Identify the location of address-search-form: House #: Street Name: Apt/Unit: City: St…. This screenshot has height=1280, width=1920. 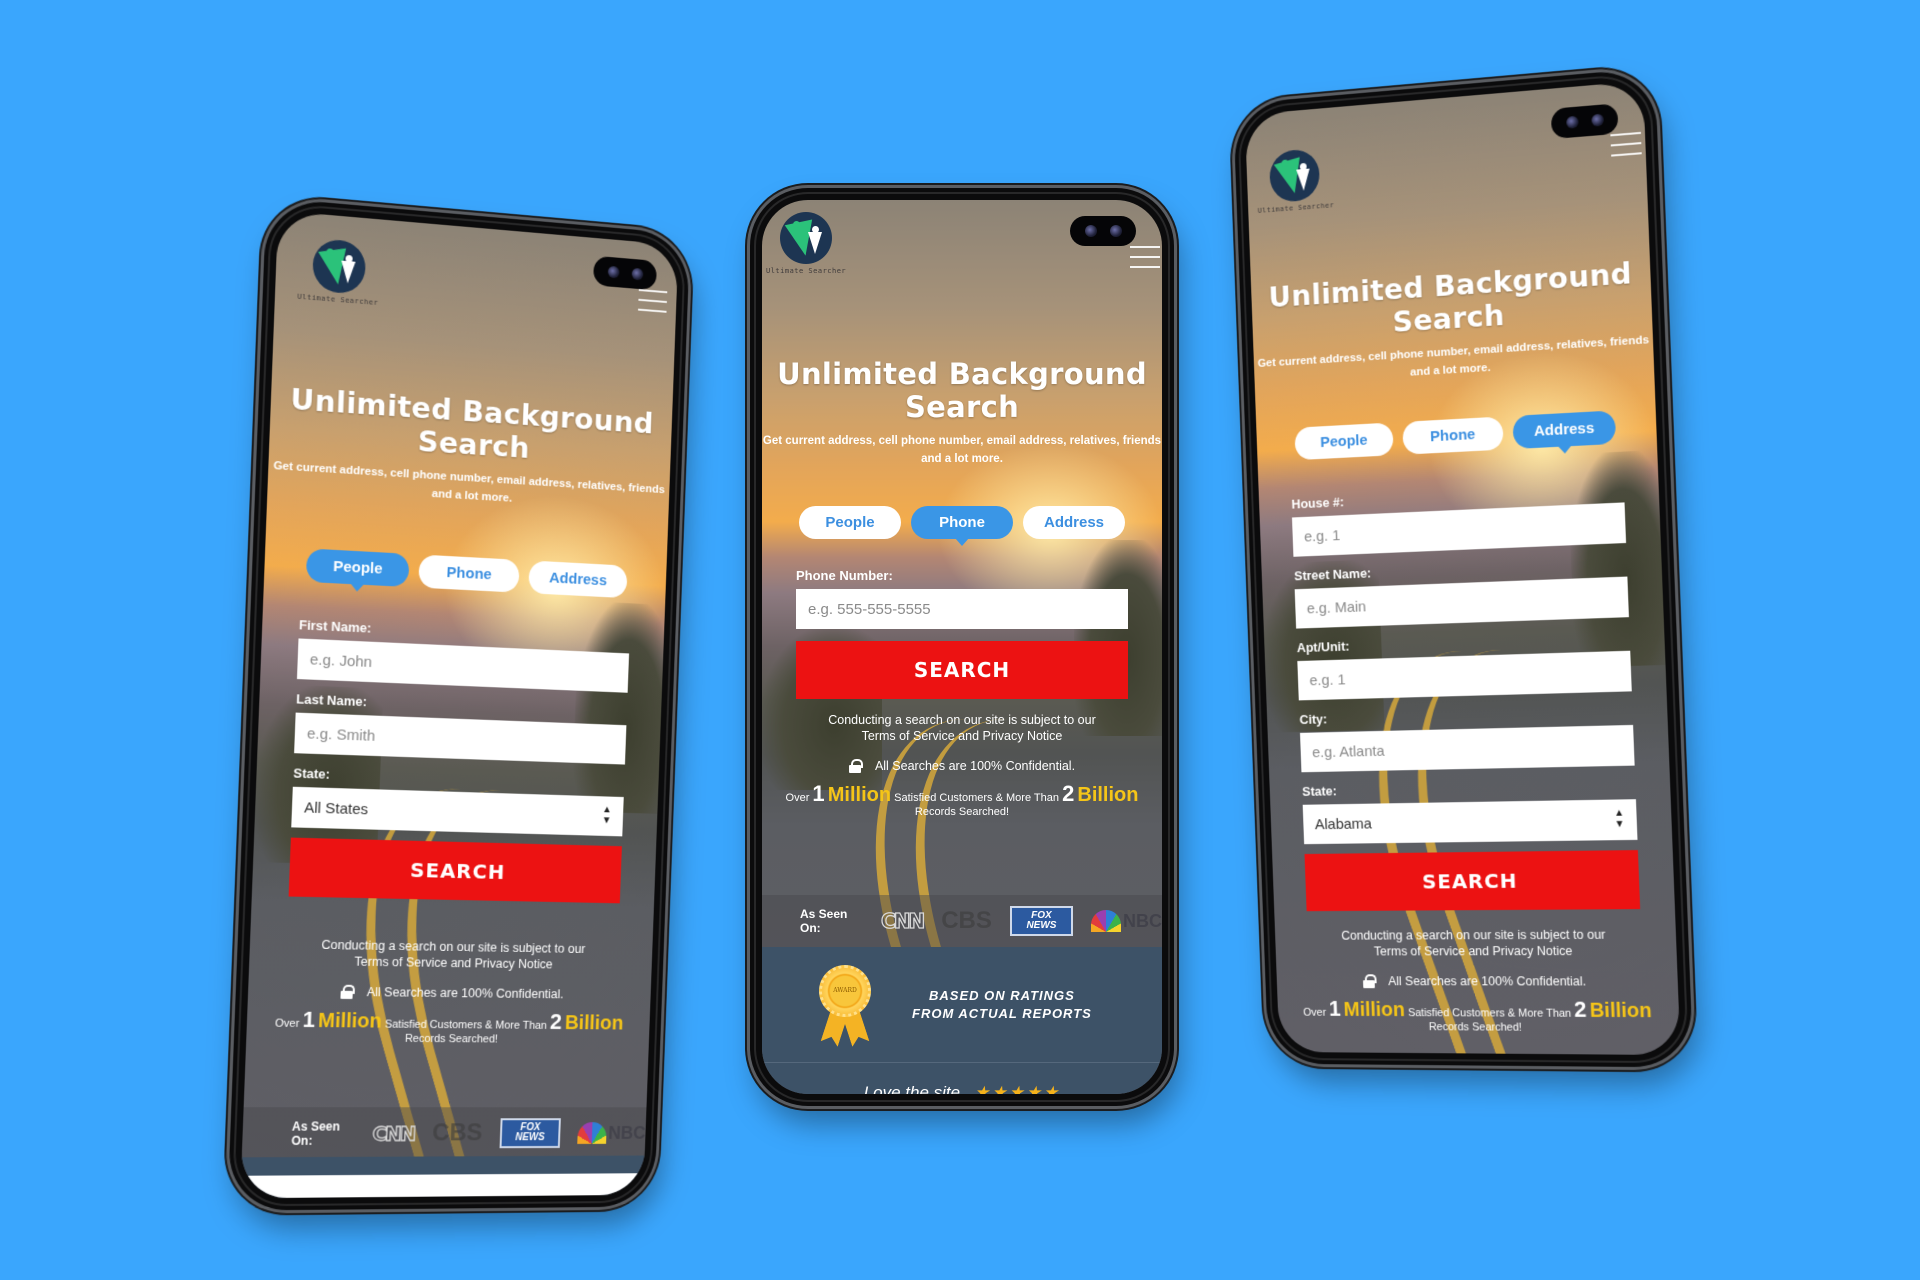
(1466, 696).